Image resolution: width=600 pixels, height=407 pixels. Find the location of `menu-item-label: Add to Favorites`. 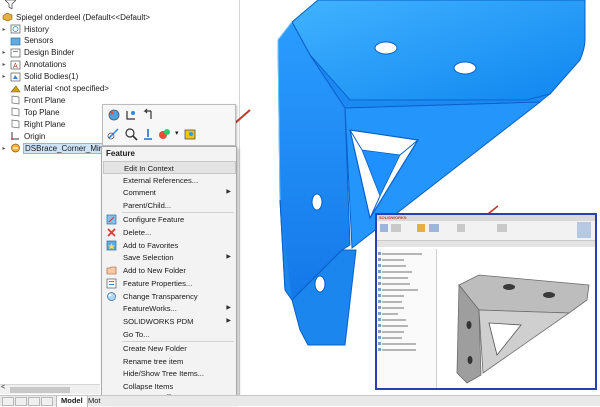

menu-item-label: Add to Favorites is located at coordinates (151, 245).